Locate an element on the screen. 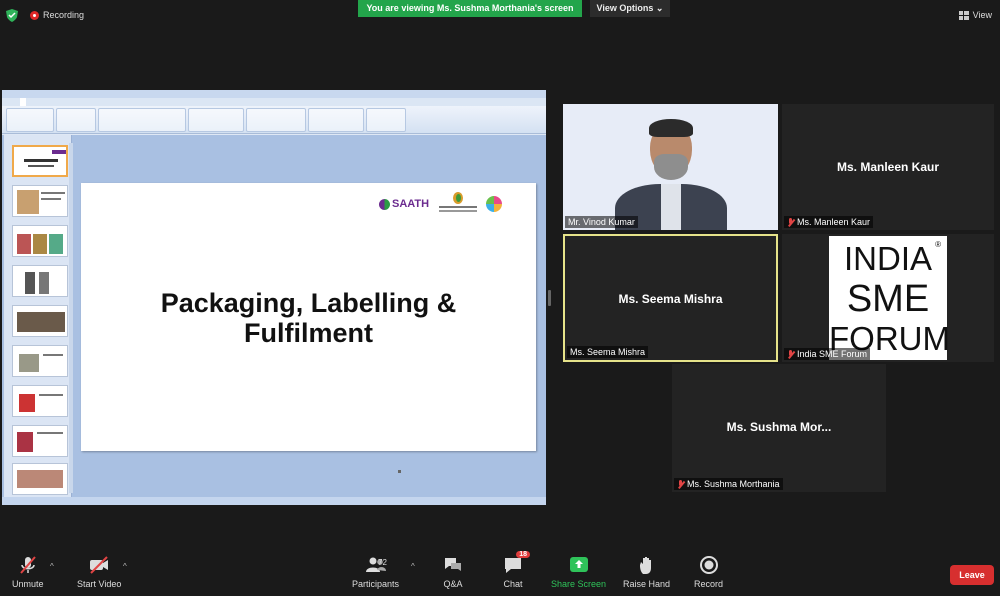  video-tile-seema-mishra: Ms. Seema Mishra Ms. Seema Mishra is located at coordinates (670, 298).